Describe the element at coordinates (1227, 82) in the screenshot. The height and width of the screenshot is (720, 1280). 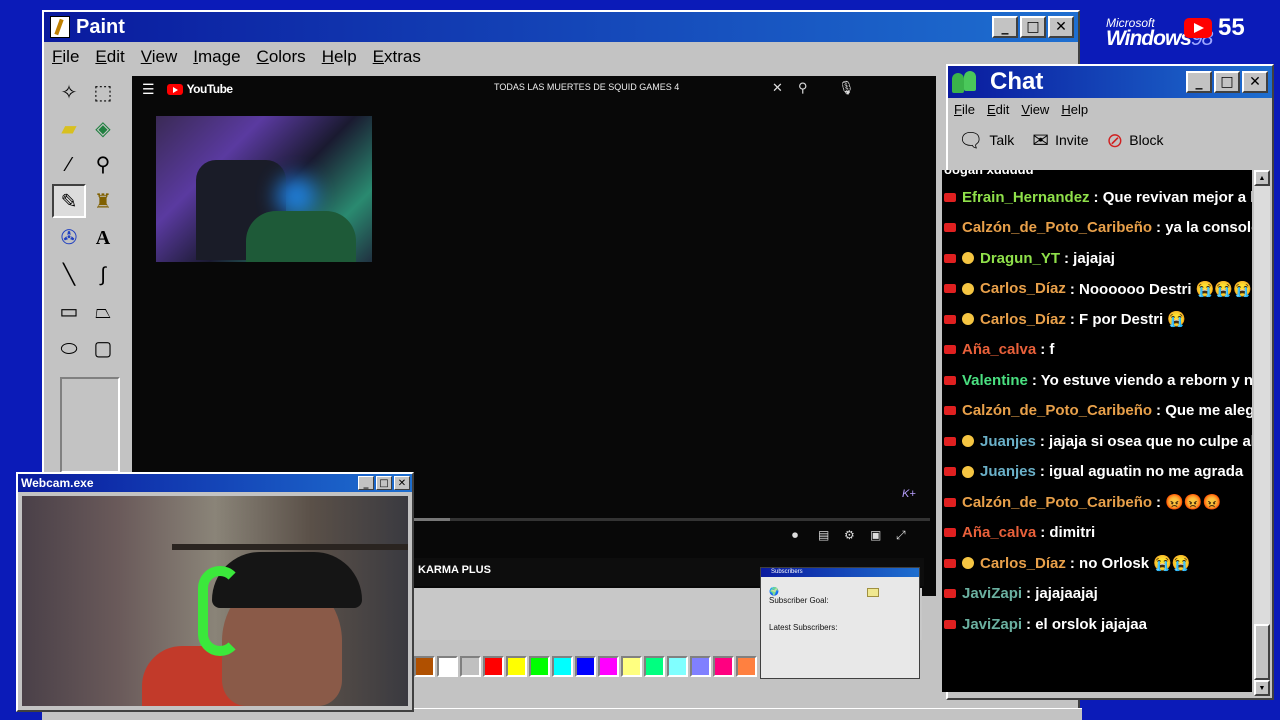
I see `chat-maximize-button: □` at that location.